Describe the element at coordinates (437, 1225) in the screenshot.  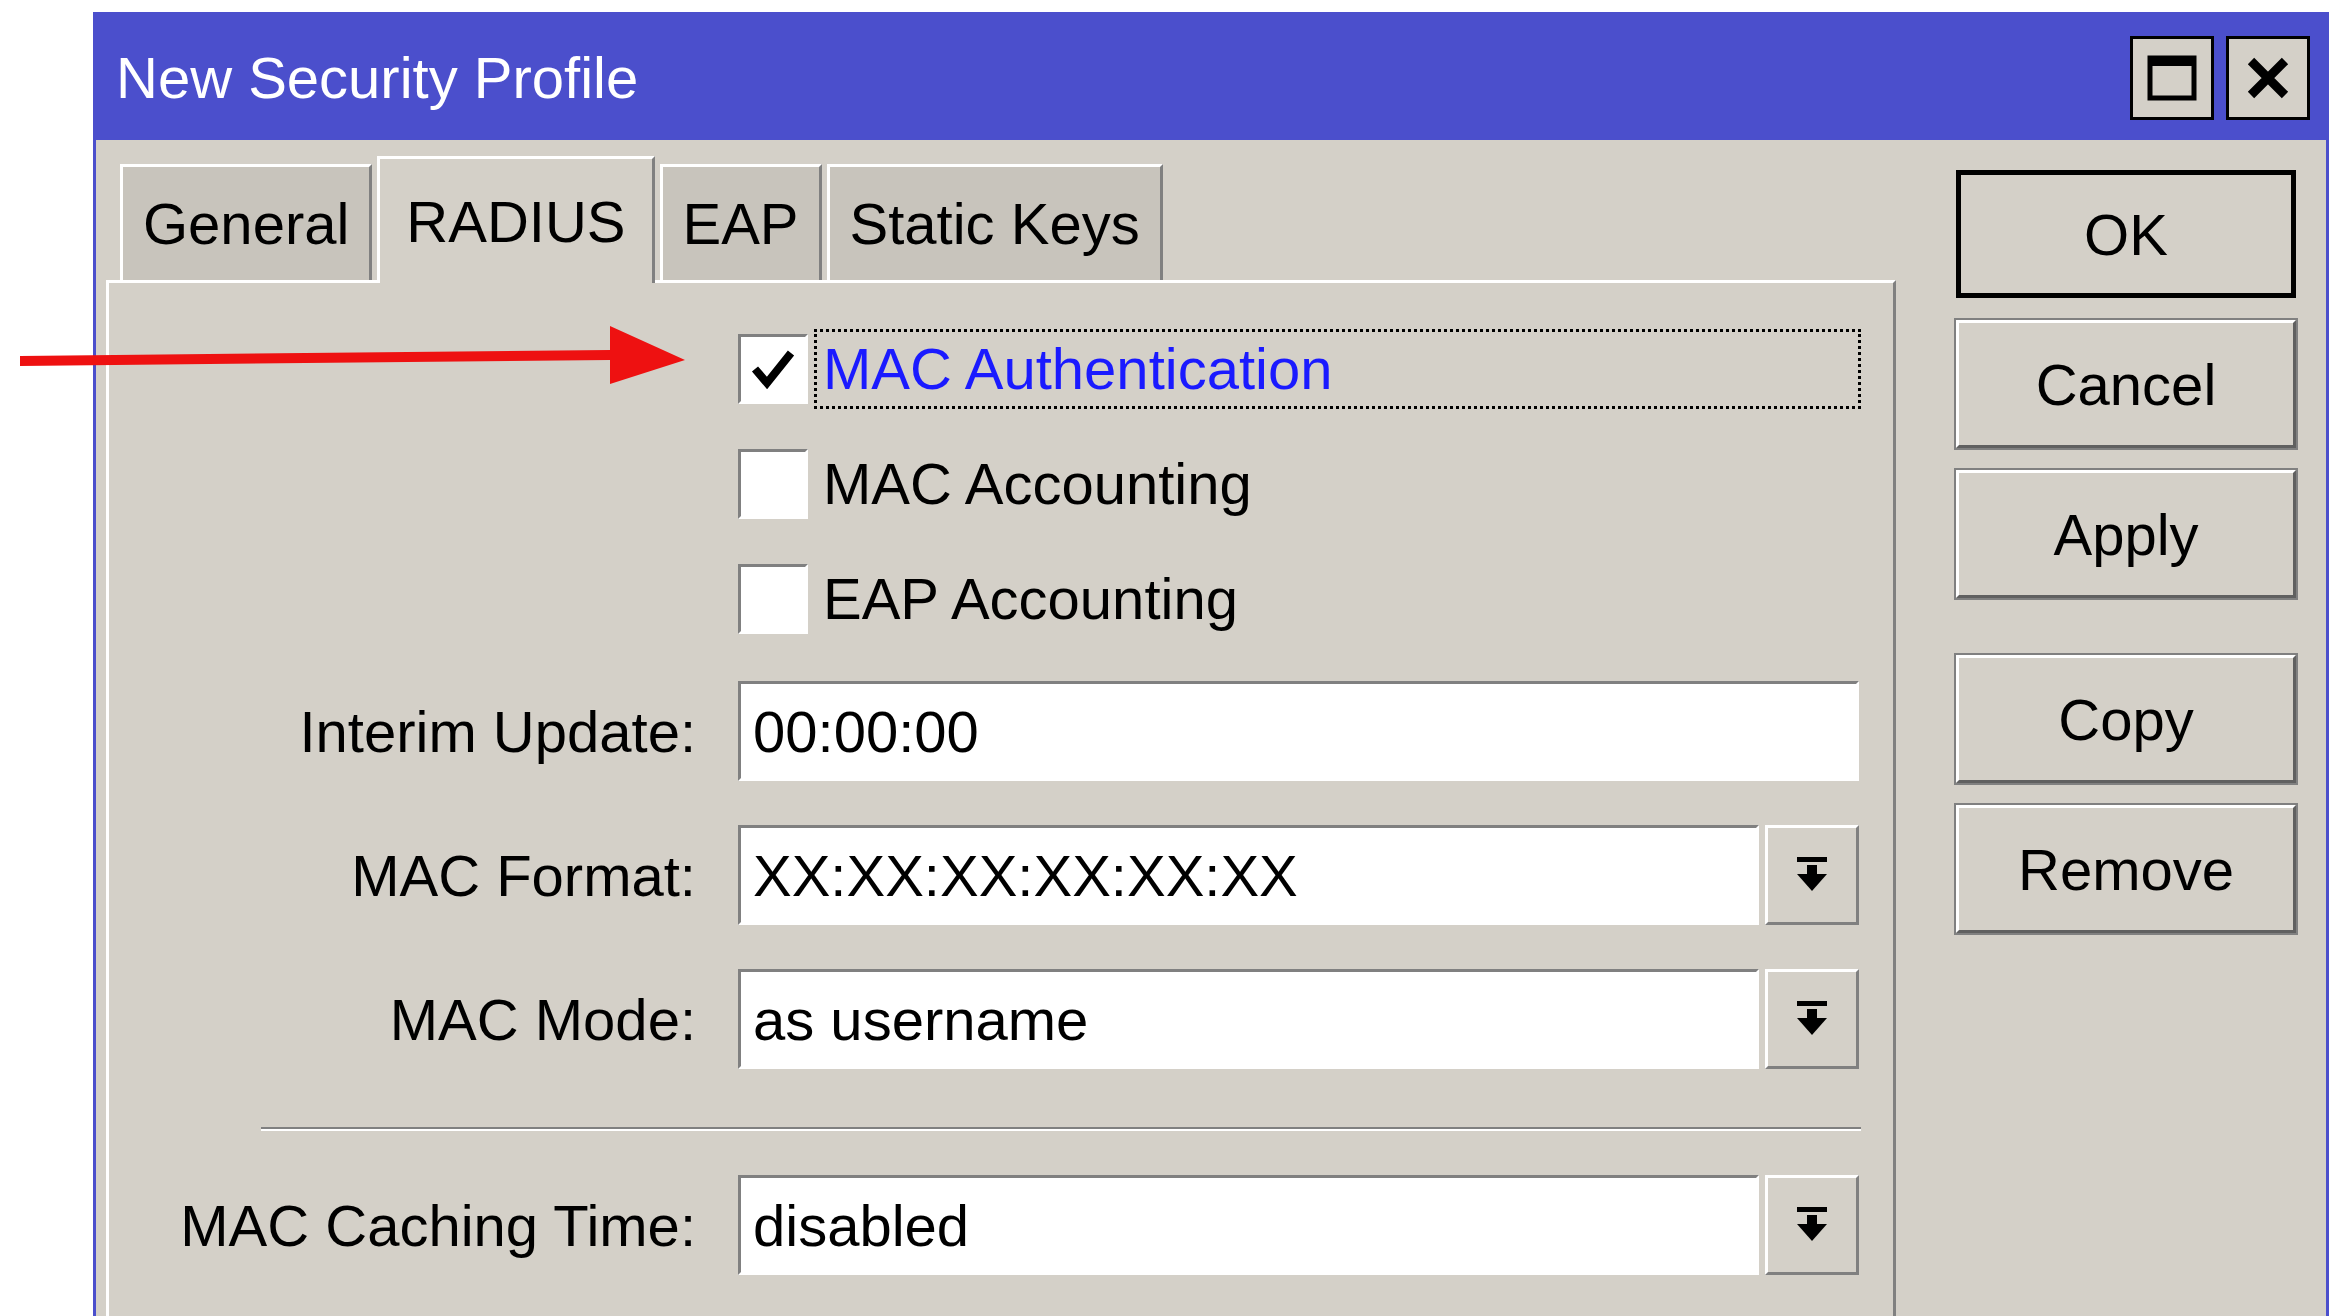
I see `field-label: MAC Caching Time:` at that location.